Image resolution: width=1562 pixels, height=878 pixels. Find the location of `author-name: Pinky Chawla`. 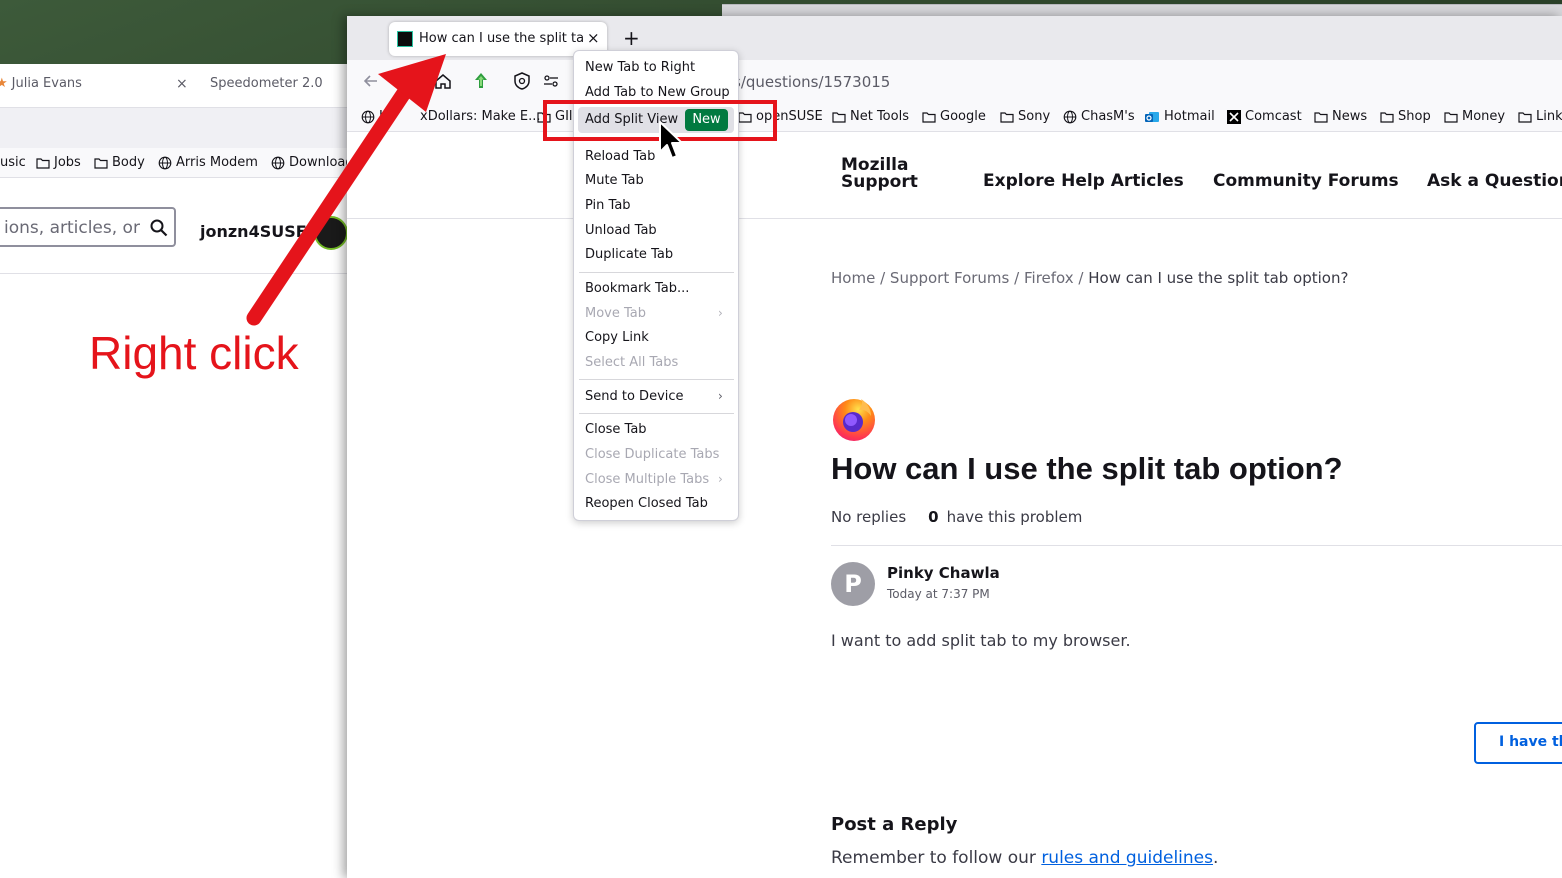

author-name: Pinky Chawla is located at coordinates (943, 573).